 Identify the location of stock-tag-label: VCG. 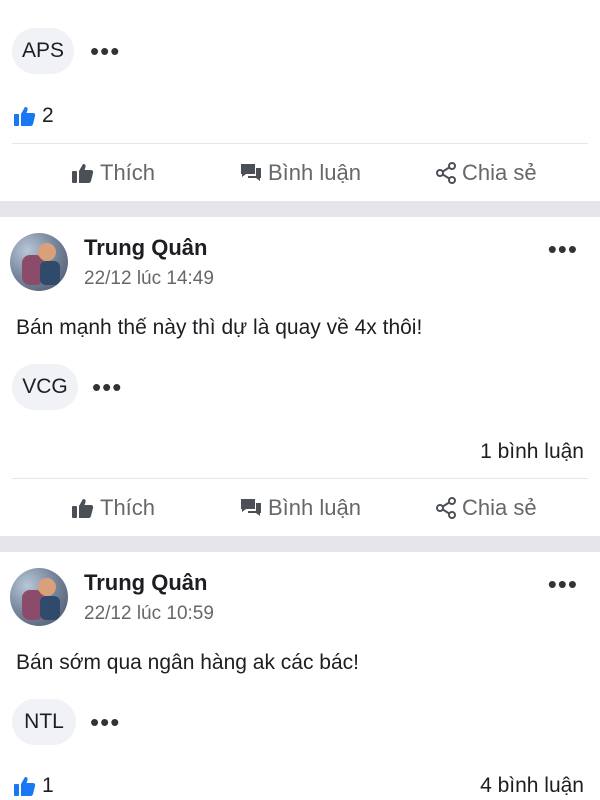
(45, 386).